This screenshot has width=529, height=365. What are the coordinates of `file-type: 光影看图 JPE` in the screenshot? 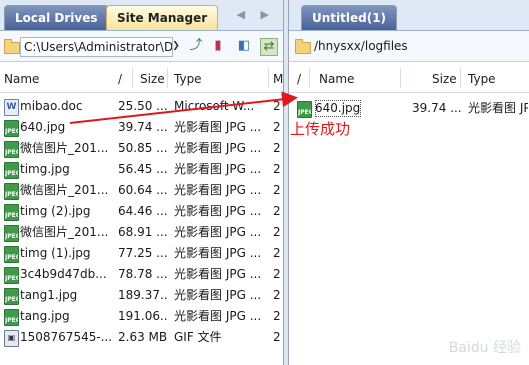 It's located at (498, 108).